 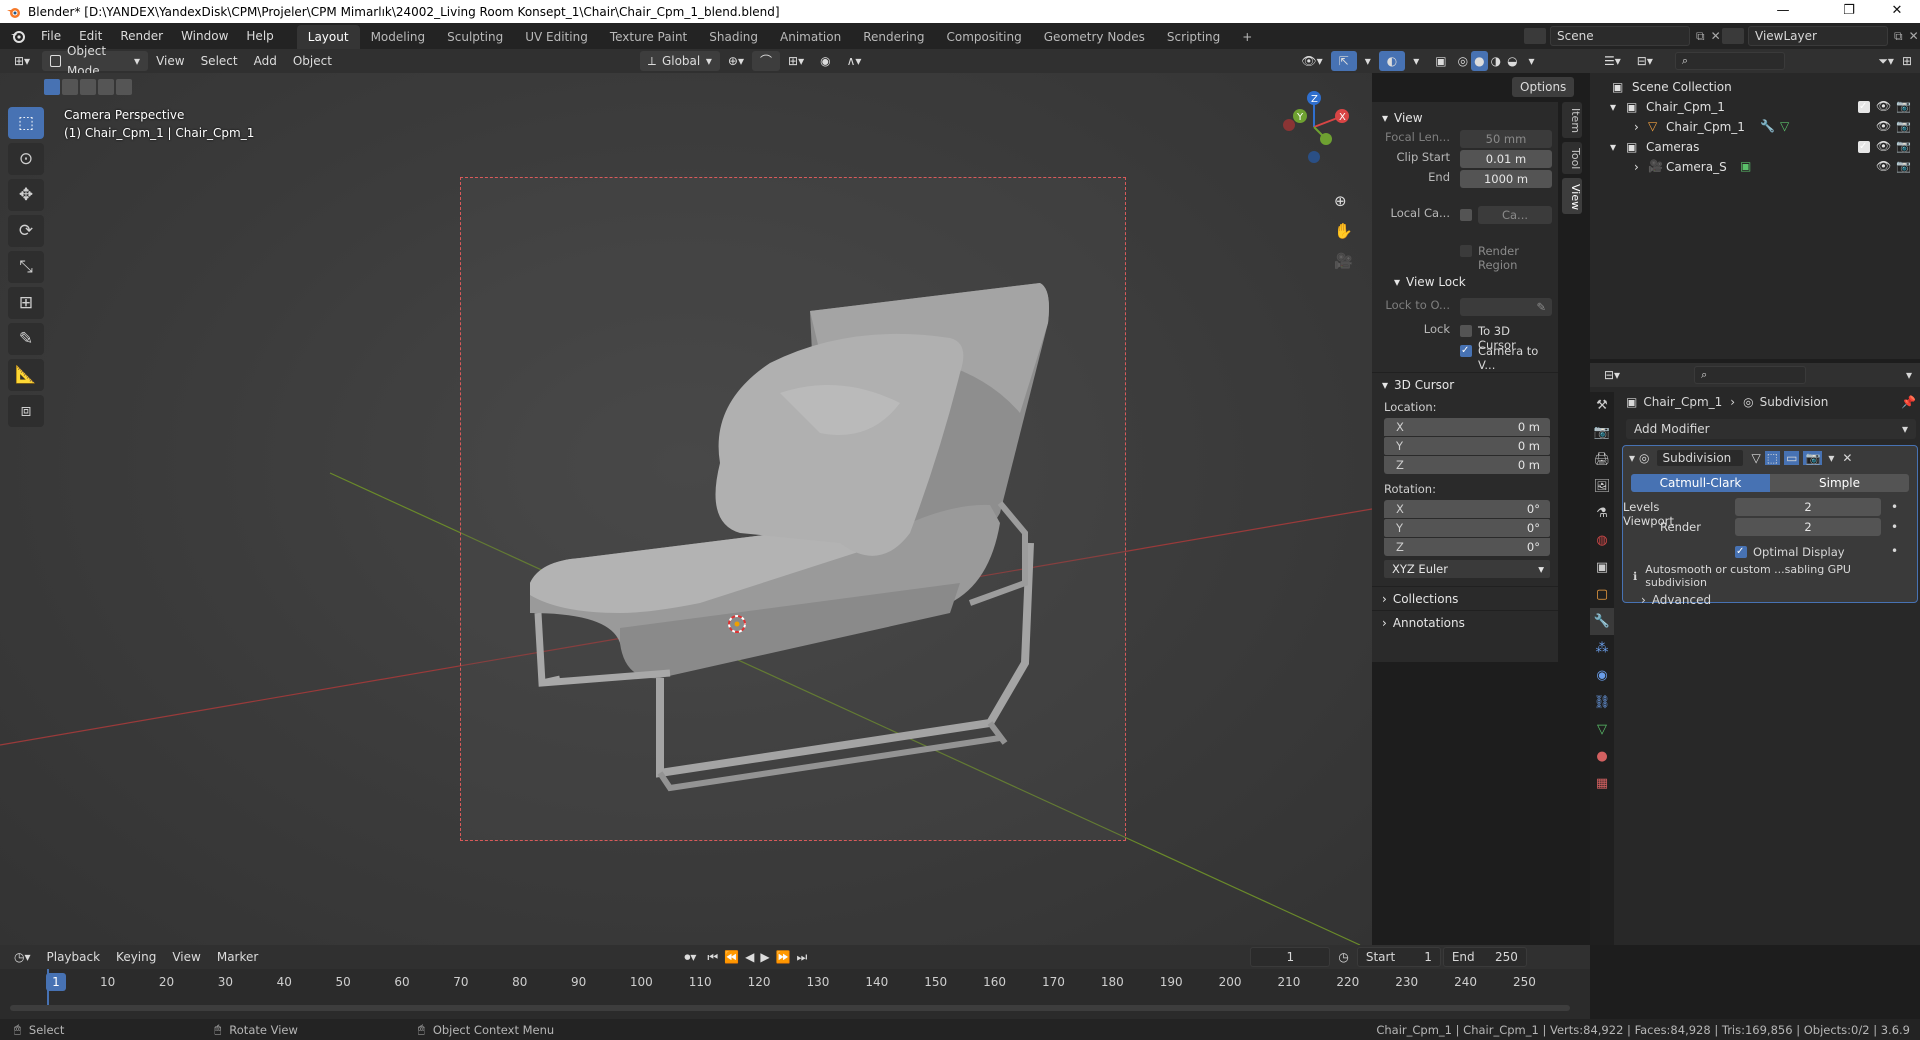 What do you see at coordinates (1465, 282) in the screenshot?
I see `view-lock-header: ▾ View Lock` at bounding box center [1465, 282].